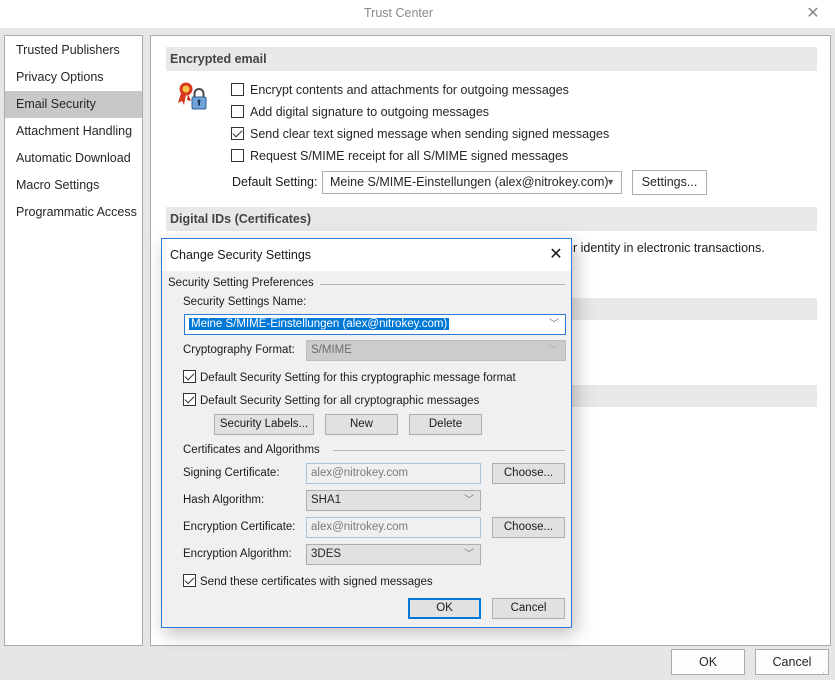 This screenshot has width=835, height=680. What do you see at coordinates (73, 77) in the screenshot?
I see `sidebar-item-privacy-options: Privacy Options` at bounding box center [73, 77].